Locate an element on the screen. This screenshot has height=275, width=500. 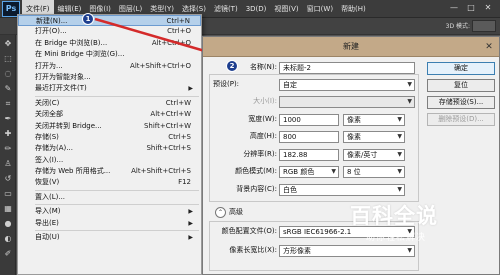
background-label: 背景内容(C): is located at coordinates (256, 189).